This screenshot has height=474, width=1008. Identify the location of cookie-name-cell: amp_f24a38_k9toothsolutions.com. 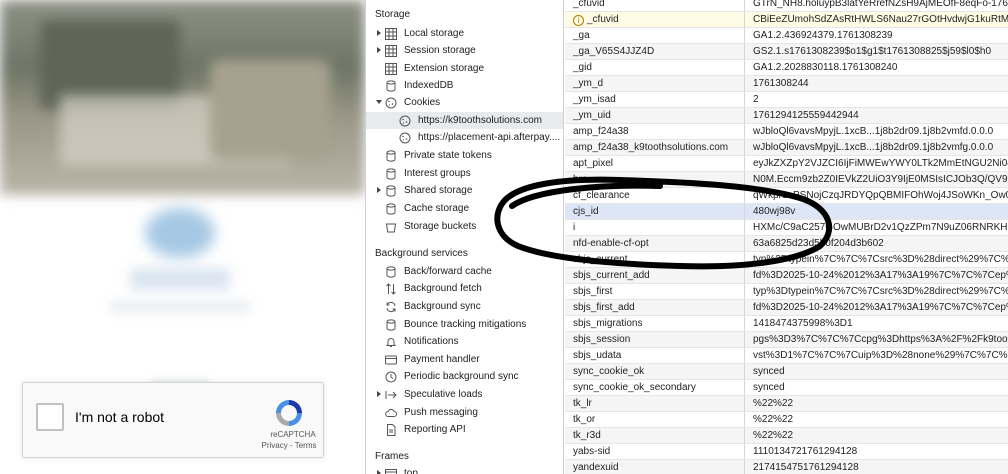
(655, 147).